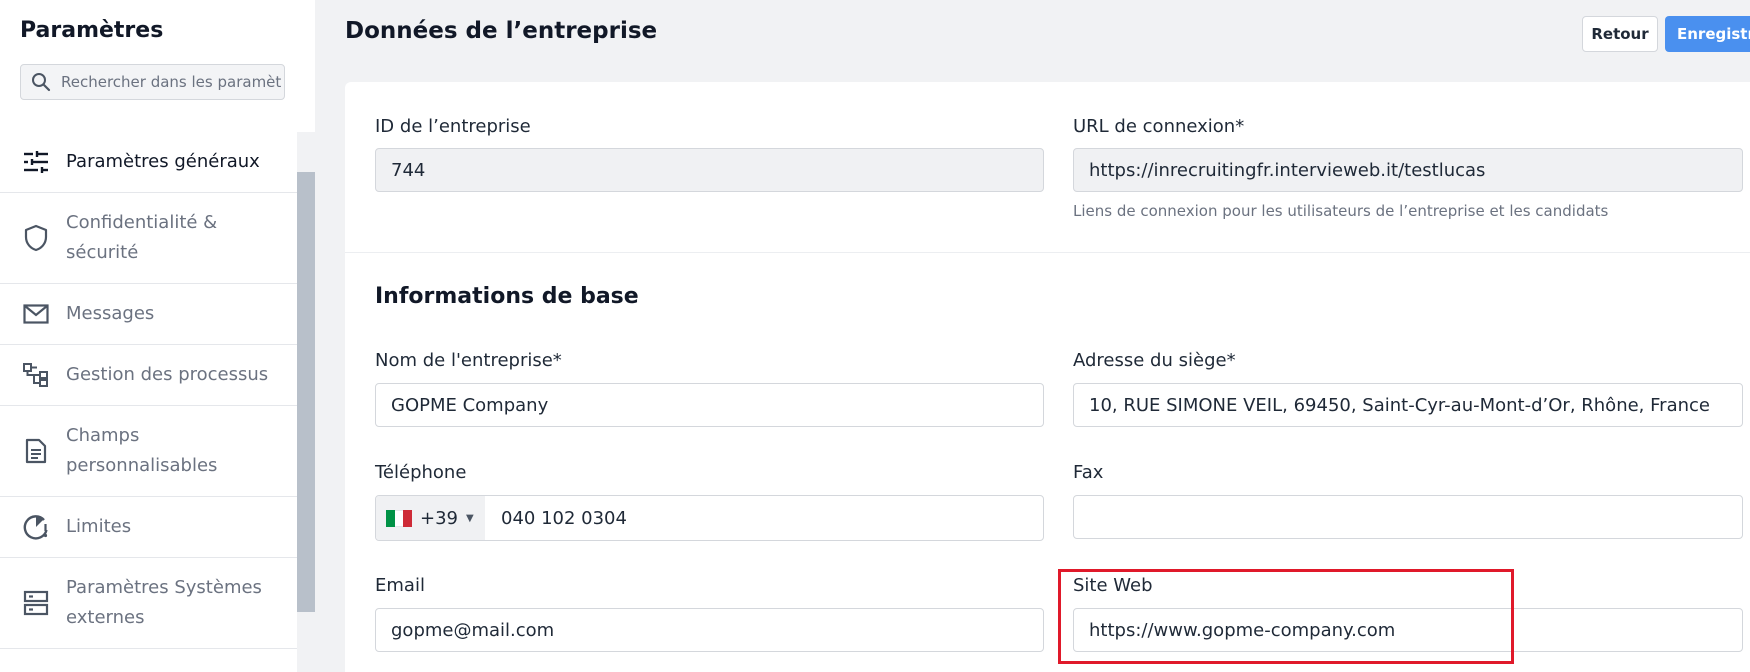 This screenshot has width=1750, height=672. What do you see at coordinates (470, 518) in the screenshot?
I see `caret-down-icon: ▼` at bounding box center [470, 518].